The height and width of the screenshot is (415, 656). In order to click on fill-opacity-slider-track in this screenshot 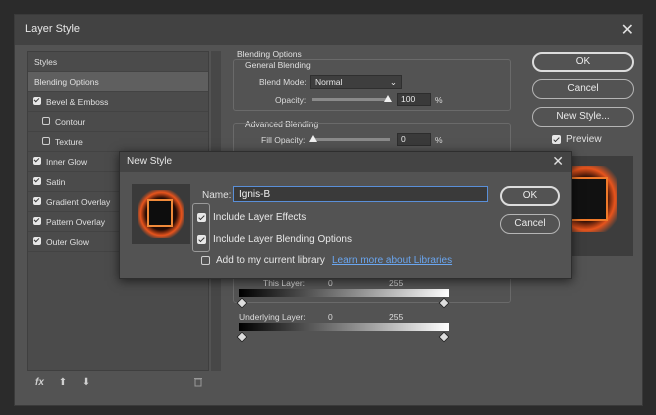, I will do `click(351, 139)`.